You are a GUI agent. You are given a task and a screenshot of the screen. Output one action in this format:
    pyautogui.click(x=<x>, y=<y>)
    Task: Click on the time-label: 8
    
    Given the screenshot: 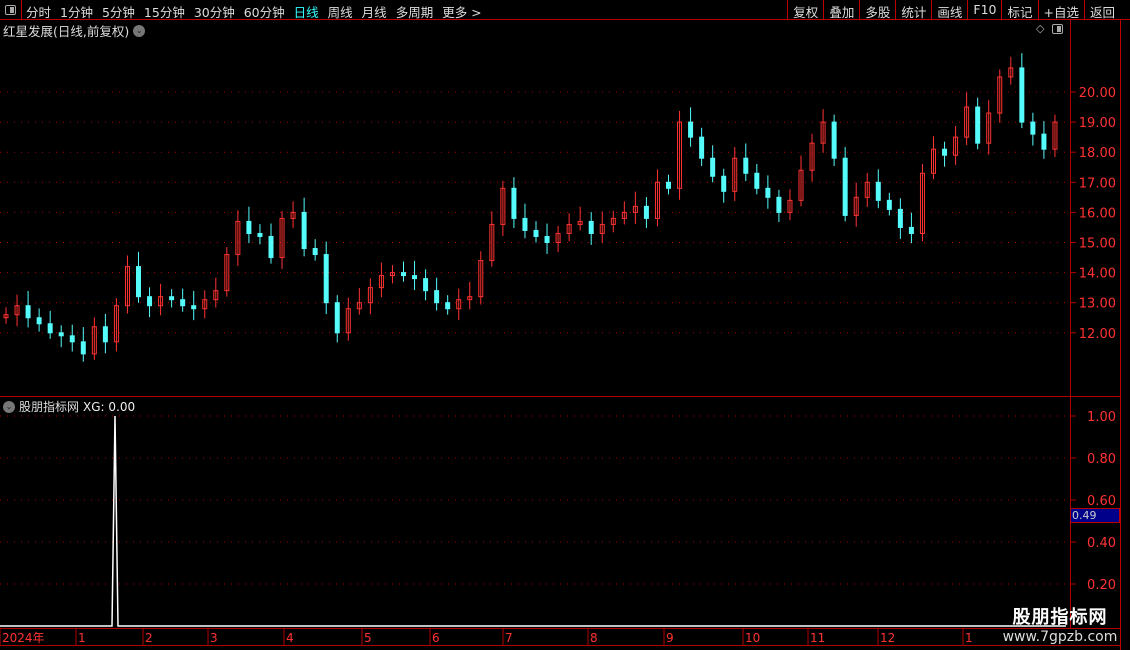 What is the action you would take?
    pyautogui.click(x=594, y=638)
    